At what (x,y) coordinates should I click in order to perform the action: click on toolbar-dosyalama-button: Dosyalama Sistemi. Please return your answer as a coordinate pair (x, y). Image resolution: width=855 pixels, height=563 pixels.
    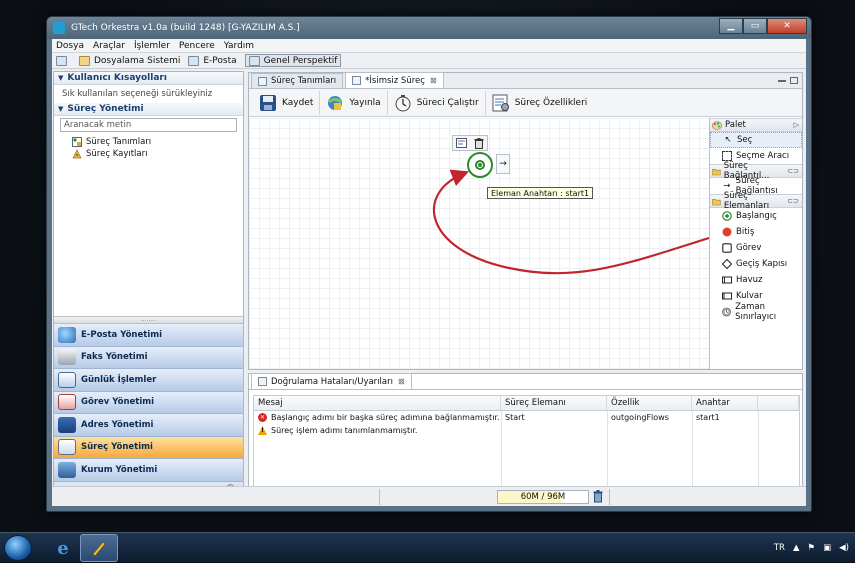
    Looking at the image, I should click on (129, 60).